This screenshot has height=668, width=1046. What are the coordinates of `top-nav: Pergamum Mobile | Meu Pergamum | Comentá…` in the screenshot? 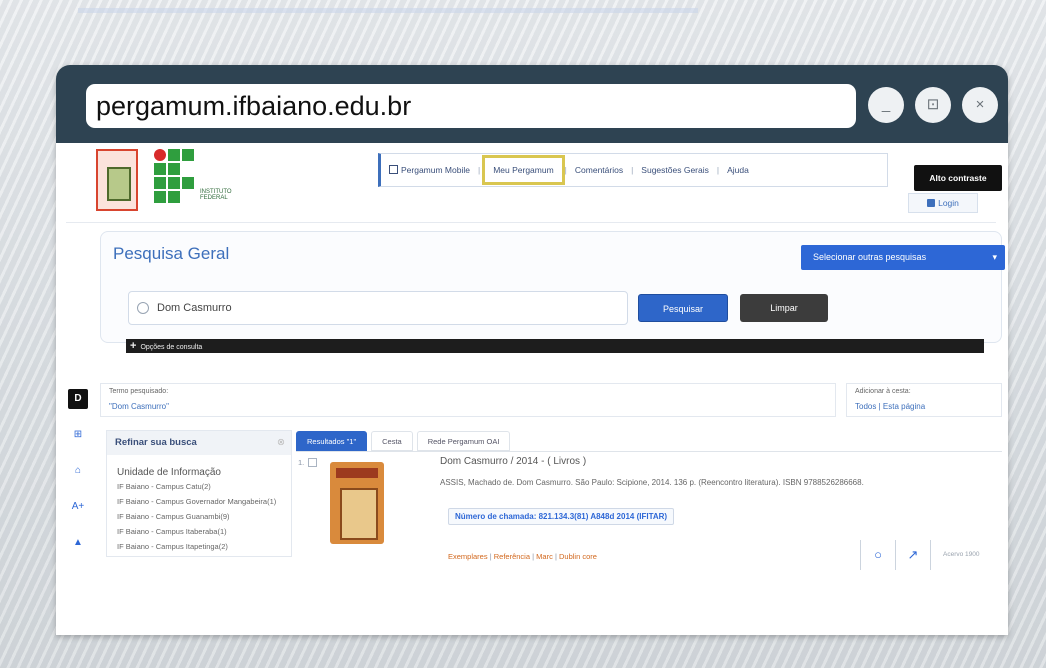 It's located at (633, 170).